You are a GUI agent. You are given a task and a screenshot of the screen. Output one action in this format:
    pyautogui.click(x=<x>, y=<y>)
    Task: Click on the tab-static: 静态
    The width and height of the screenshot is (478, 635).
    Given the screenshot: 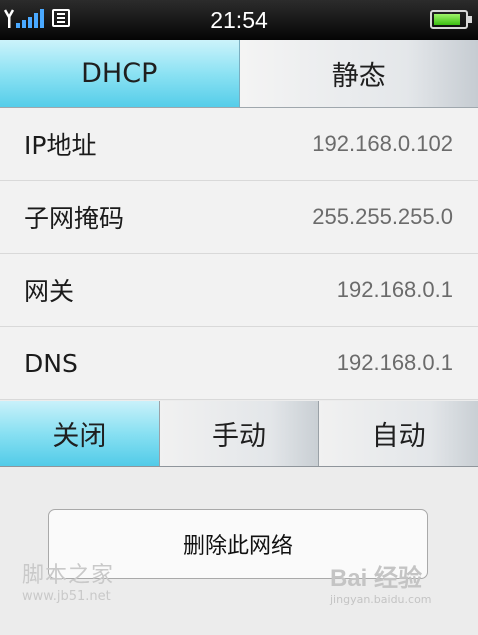 What is the action you would take?
    pyautogui.click(x=358, y=74)
    